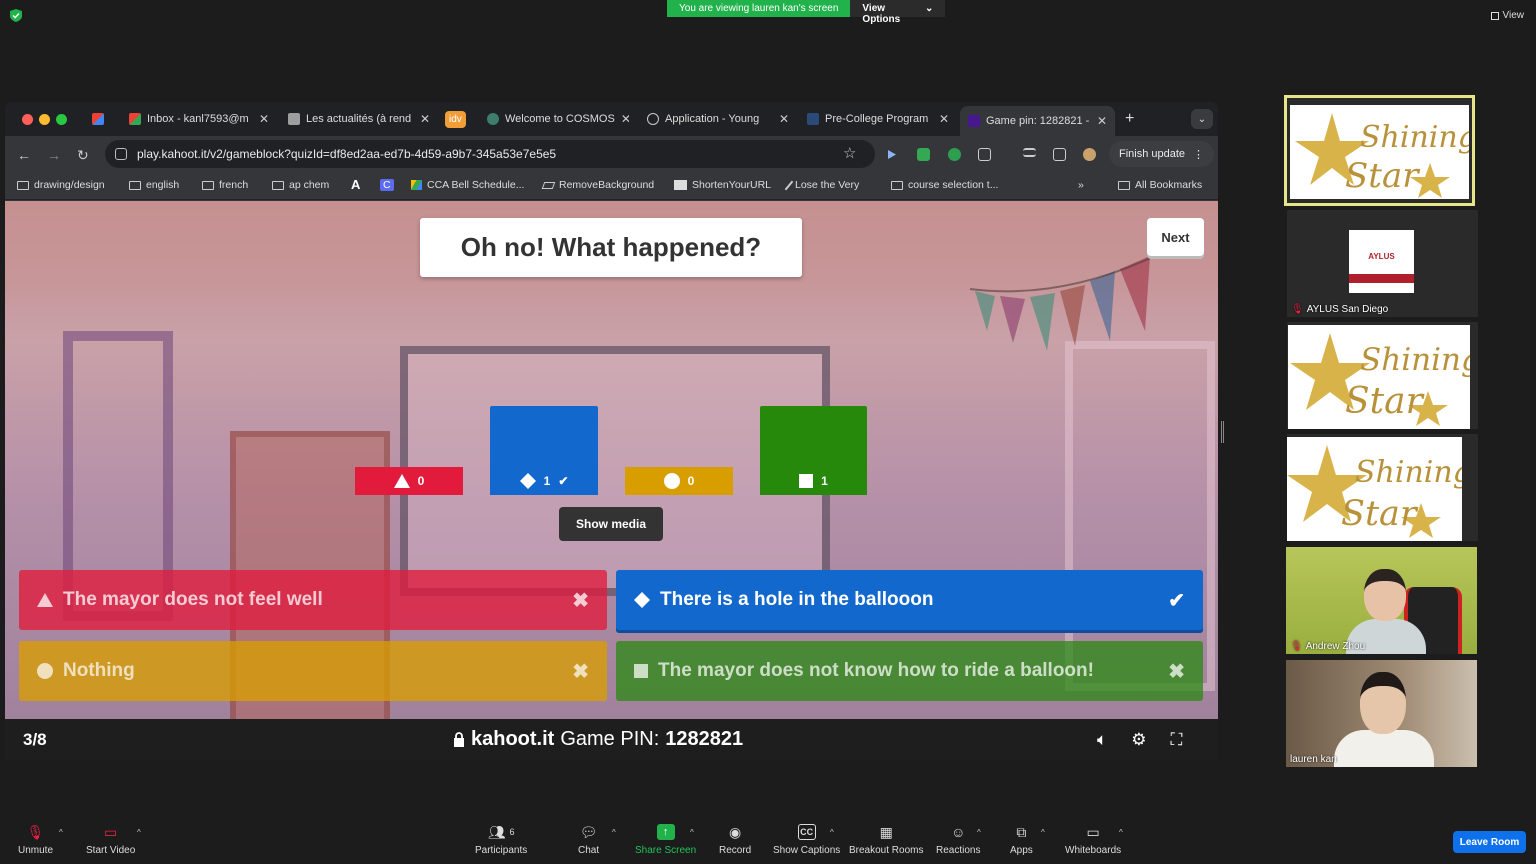 The image size is (1536, 864). What do you see at coordinates (1138, 740) in the screenshot?
I see `settings-gear-icon: ⚙` at bounding box center [1138, 740].